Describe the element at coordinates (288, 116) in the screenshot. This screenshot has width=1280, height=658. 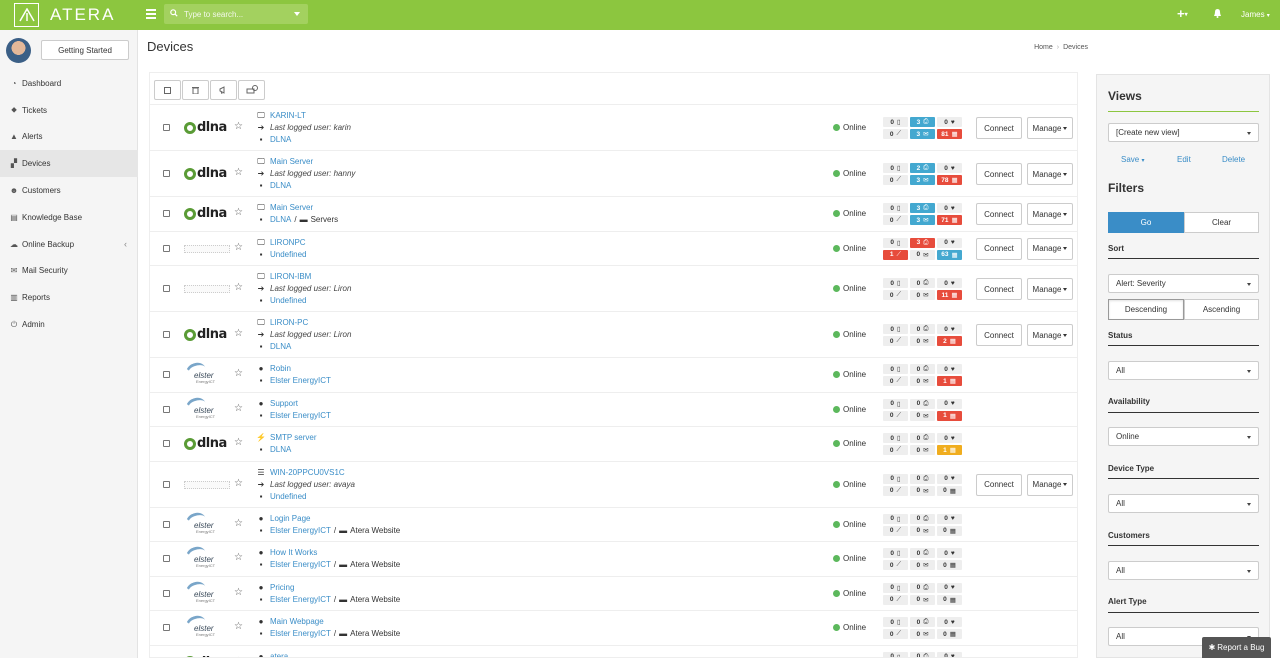
I see `device-name-link: KARIN-LT` at that location.